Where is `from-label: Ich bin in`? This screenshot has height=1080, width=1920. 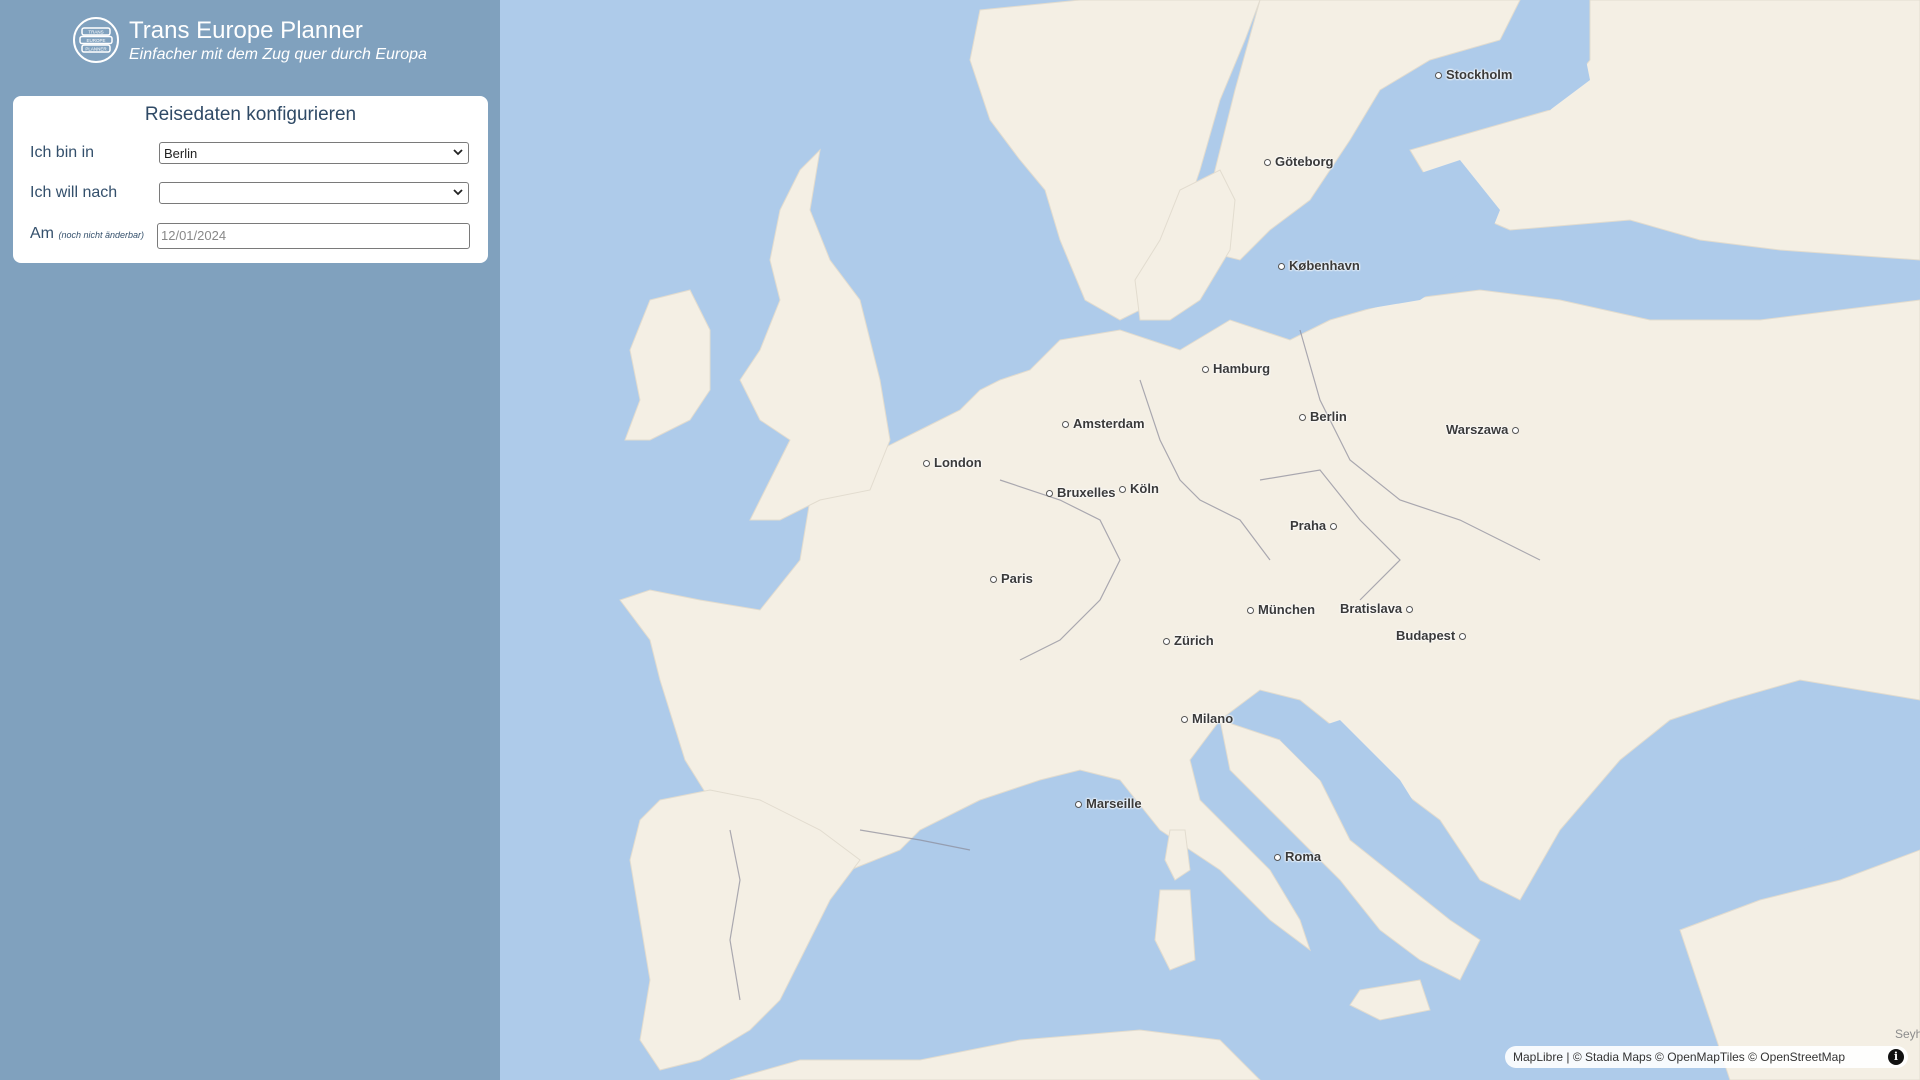 from-label: Ich bin in is located at coordinates (62, 152).